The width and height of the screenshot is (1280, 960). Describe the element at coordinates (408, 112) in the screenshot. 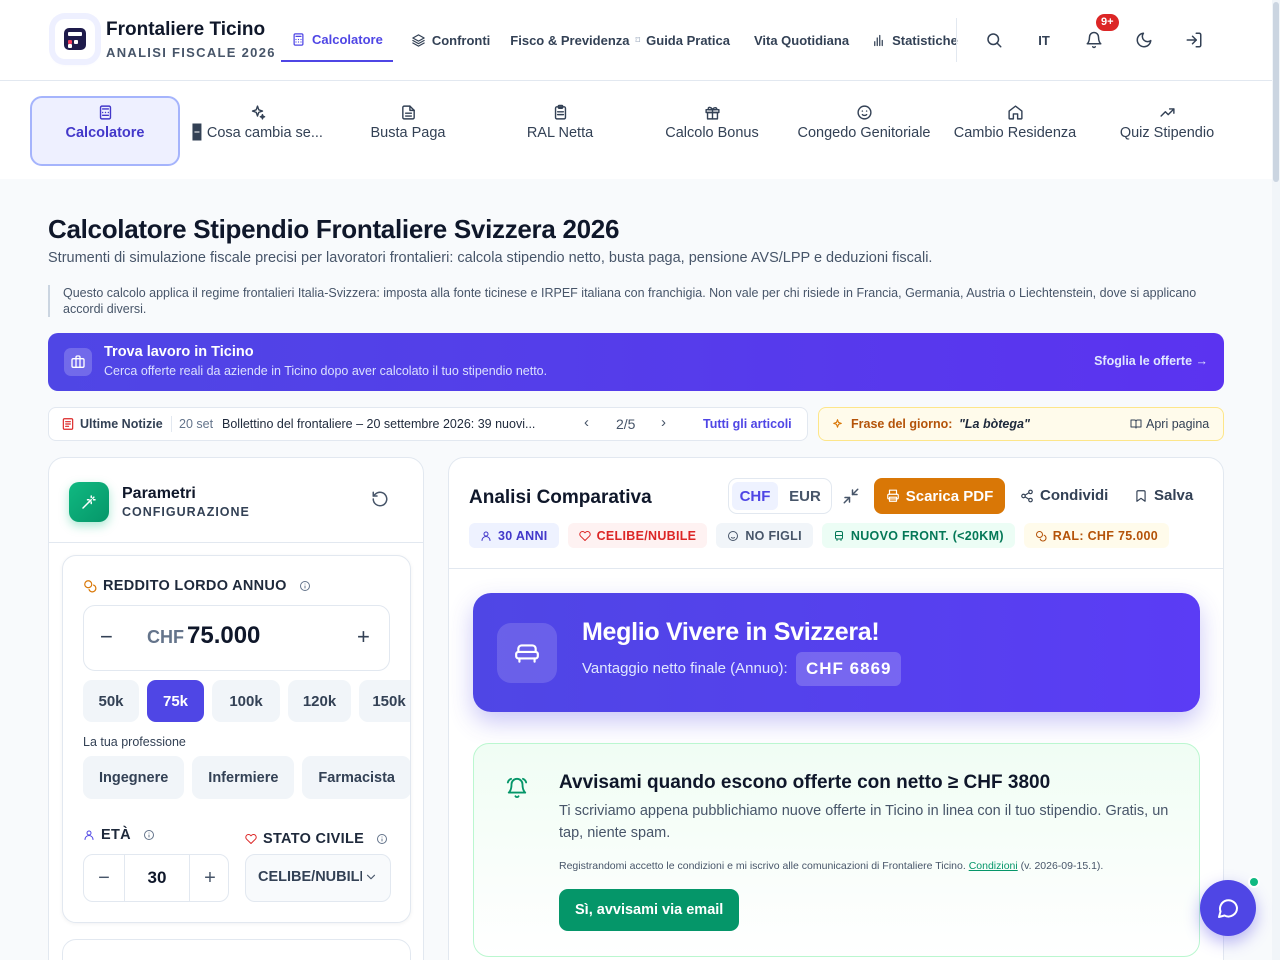

I see `file-text-icon` at that location.